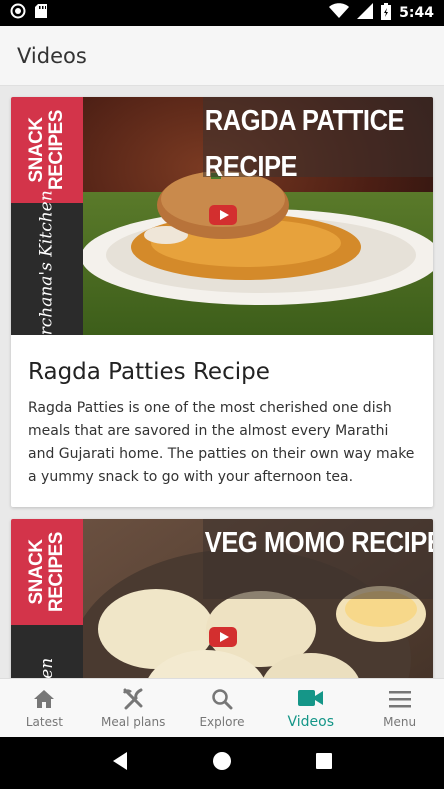 The width and height of the screenshot is (444, 789). What do you see at coordinates (120, 763) in the screenshot?
I see `back-icon` at bounding box center [120, 763].